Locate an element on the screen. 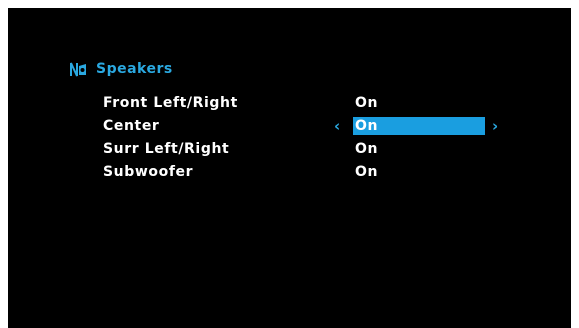 The height and width of the screenshot is (328, 579). chevron-left-icon: ‹ is located at coordinates (337, 126).